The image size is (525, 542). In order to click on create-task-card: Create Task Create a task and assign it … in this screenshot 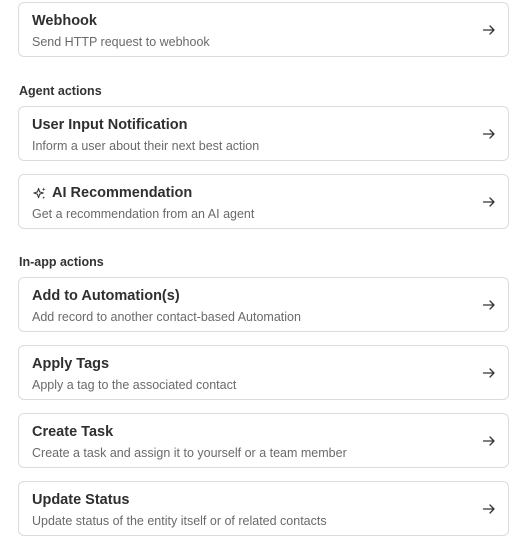, I will do `click(263, 440)`.